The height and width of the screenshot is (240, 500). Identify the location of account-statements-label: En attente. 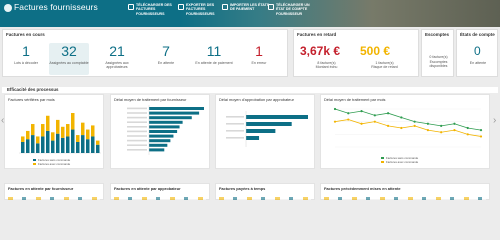
(478, 63).